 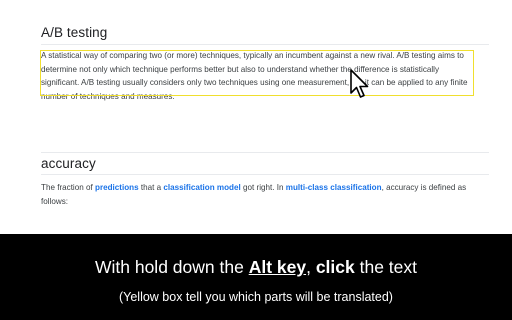 I want to click on alt-key-label: Alt key, so click(x=277, y=267).